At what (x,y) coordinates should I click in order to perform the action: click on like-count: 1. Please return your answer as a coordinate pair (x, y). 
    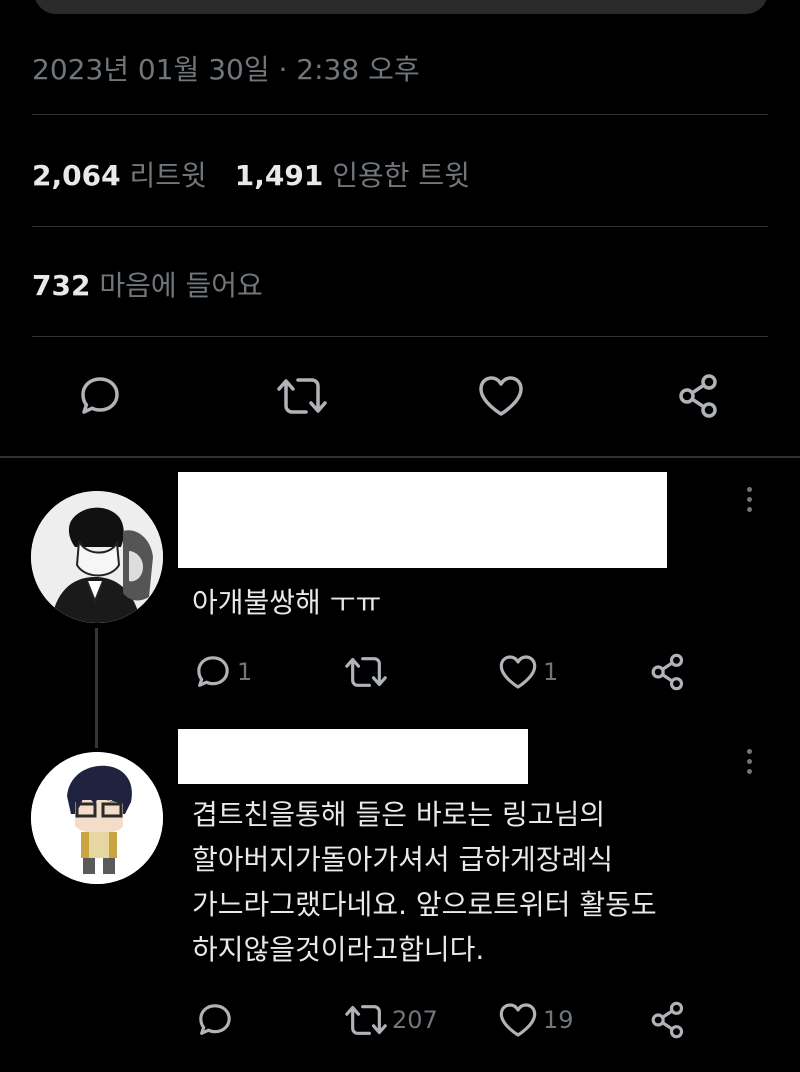
    Looking at the image, I should click on (551, 672).